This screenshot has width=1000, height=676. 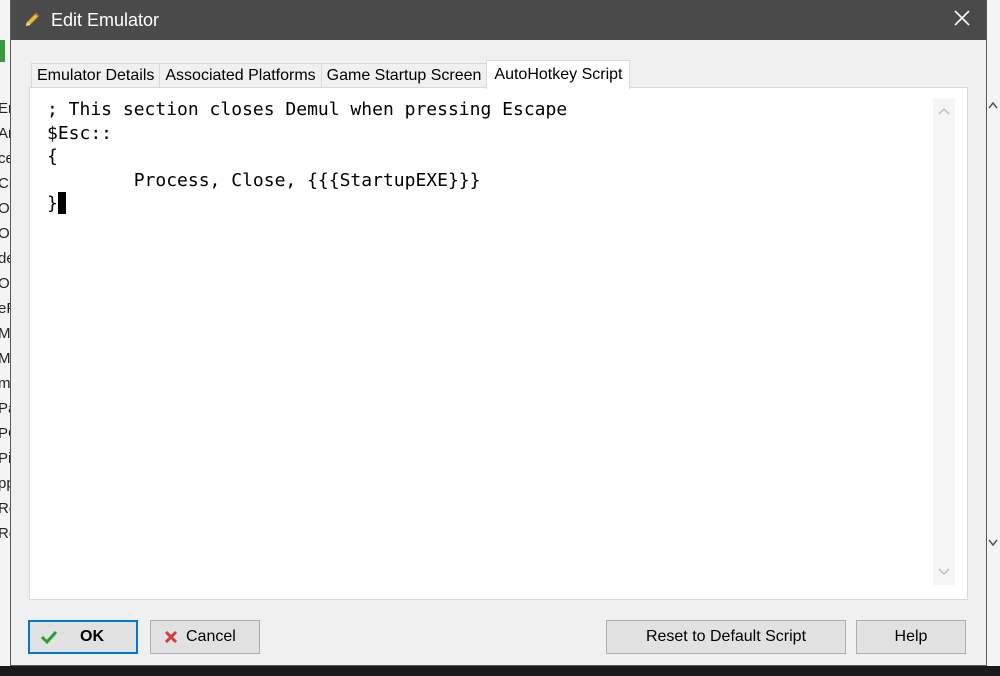 I want to click on reset-to-default-script-button: Reset to Default Script, so click(x=726, y=637).